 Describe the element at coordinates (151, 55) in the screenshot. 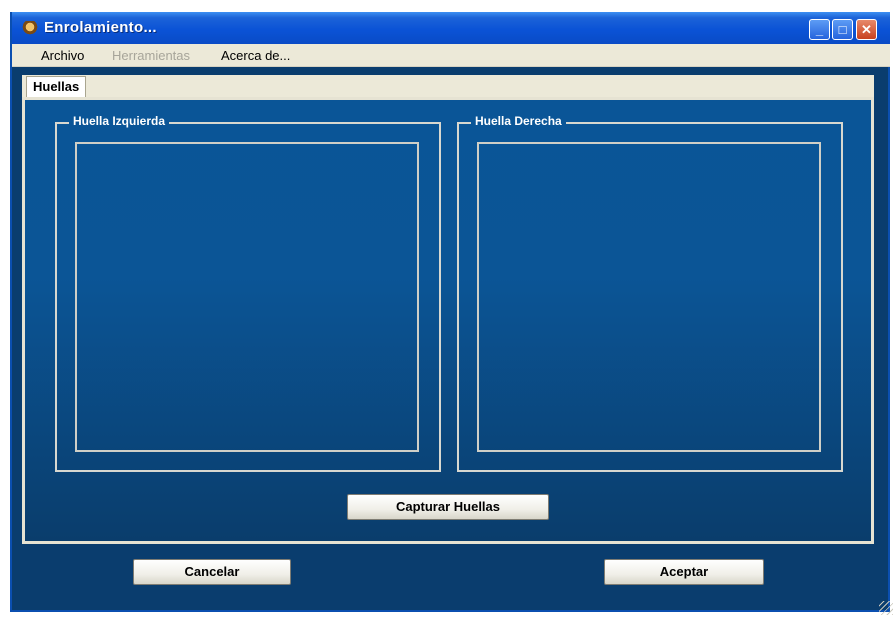

I see `menu-herramientas: Herramientas` at that location.